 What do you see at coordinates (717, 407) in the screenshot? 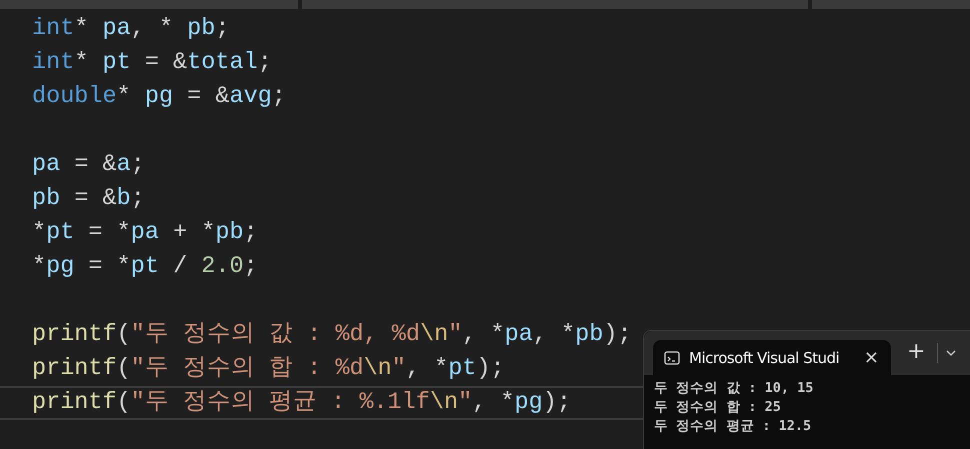
I see `output-line: 두 정수의 합 : 25` at bounding box center [717, 407].